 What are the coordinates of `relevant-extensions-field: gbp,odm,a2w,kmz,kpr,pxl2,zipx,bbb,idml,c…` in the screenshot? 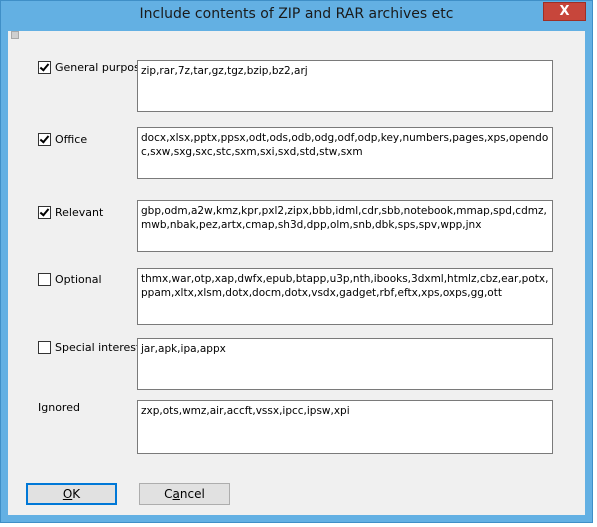 It's located at (345, 226).